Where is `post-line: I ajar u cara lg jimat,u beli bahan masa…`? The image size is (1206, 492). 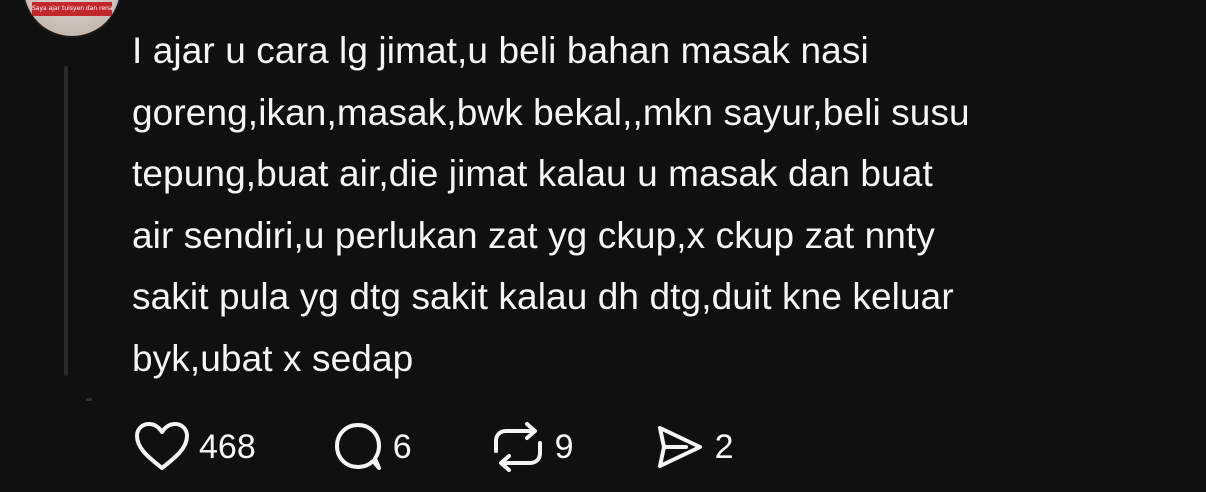 post-line: I ajar u cara lg jimat,u beli bahan masa… is located at coordinates (500, 50).